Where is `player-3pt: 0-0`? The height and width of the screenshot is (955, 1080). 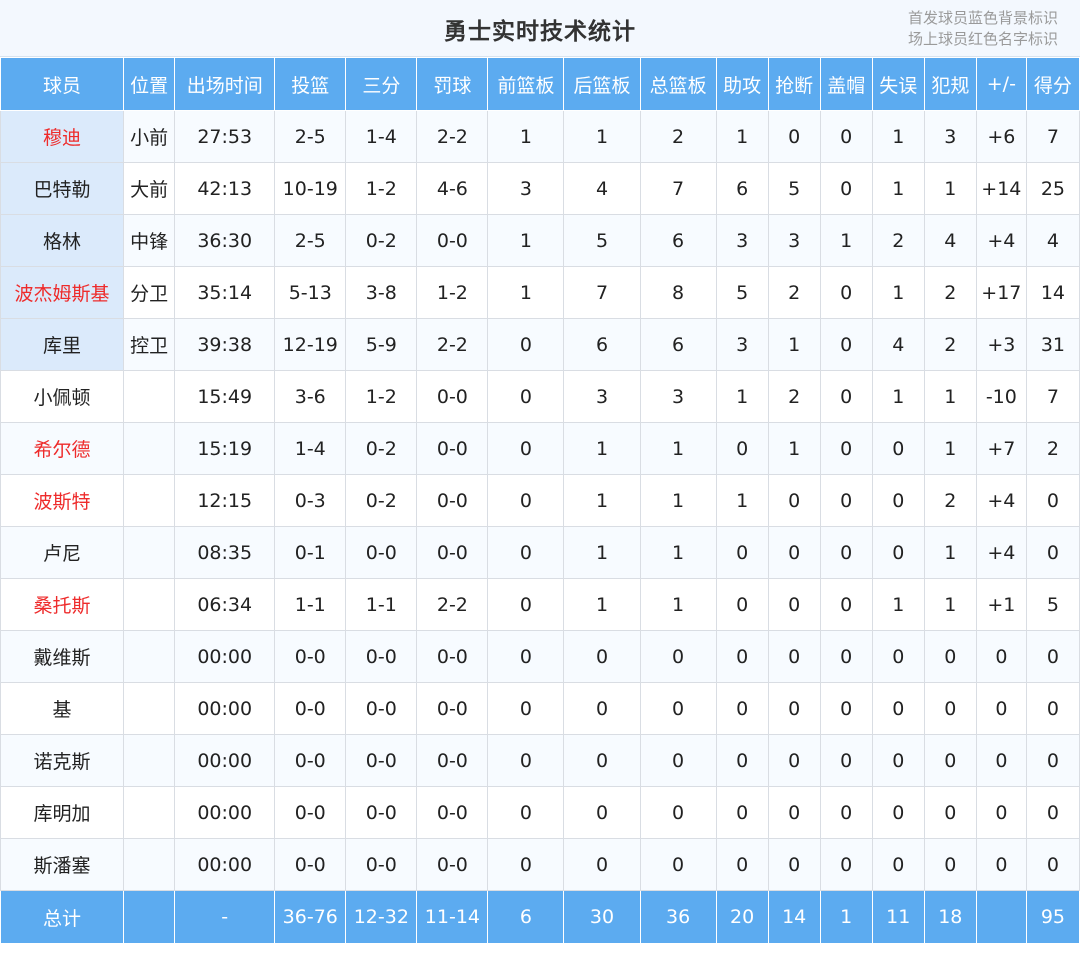
player-3pt: 0-0 is located at coordinates (381, 552).